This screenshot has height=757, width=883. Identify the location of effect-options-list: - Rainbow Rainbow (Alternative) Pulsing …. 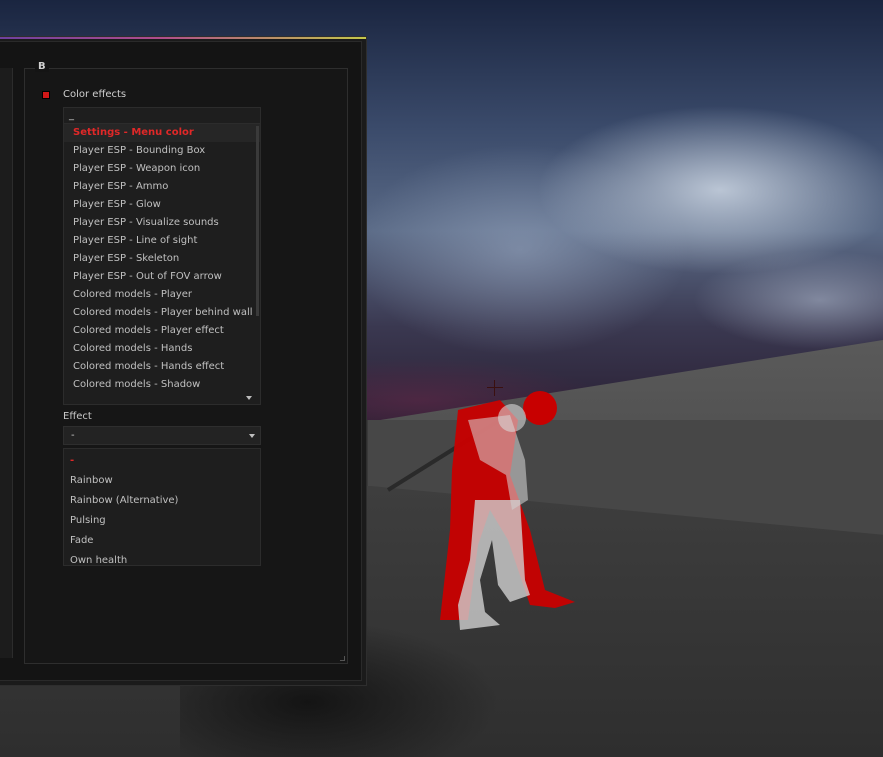
(162, 507).